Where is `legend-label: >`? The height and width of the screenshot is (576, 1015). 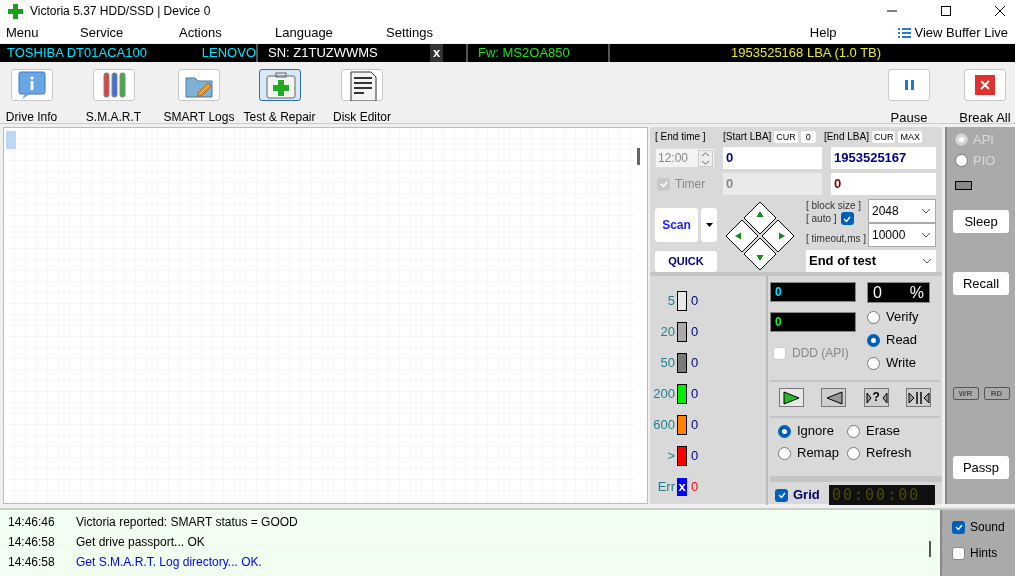 legend-label: > is located at coordinates (670, 455).